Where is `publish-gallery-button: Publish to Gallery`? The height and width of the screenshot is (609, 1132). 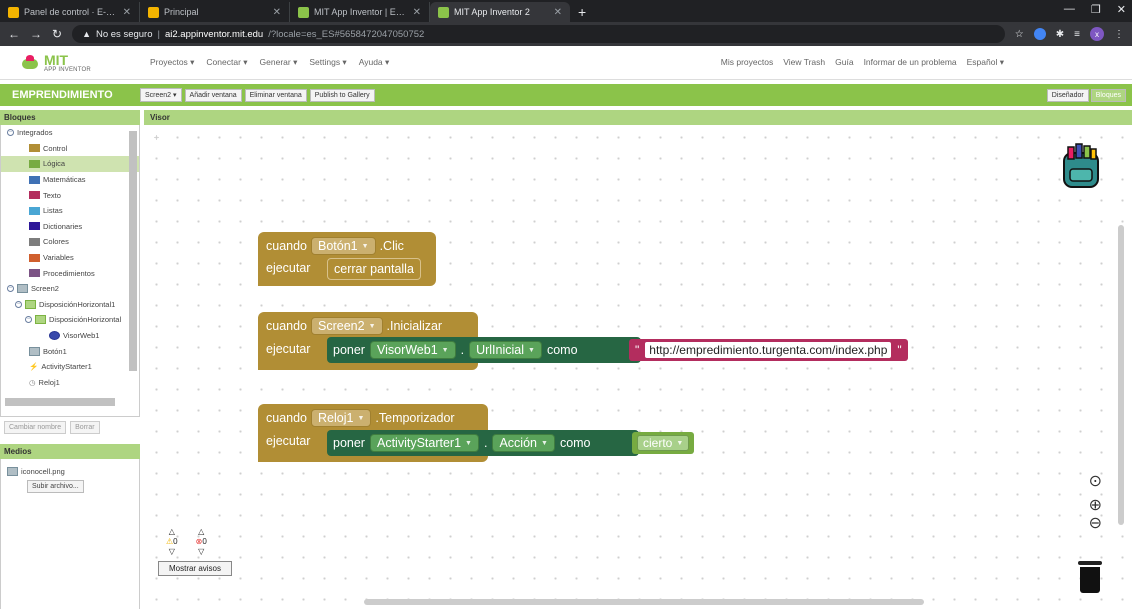
publish-gallery-button: Publish to Gallery is located at coordinates (342, 95).